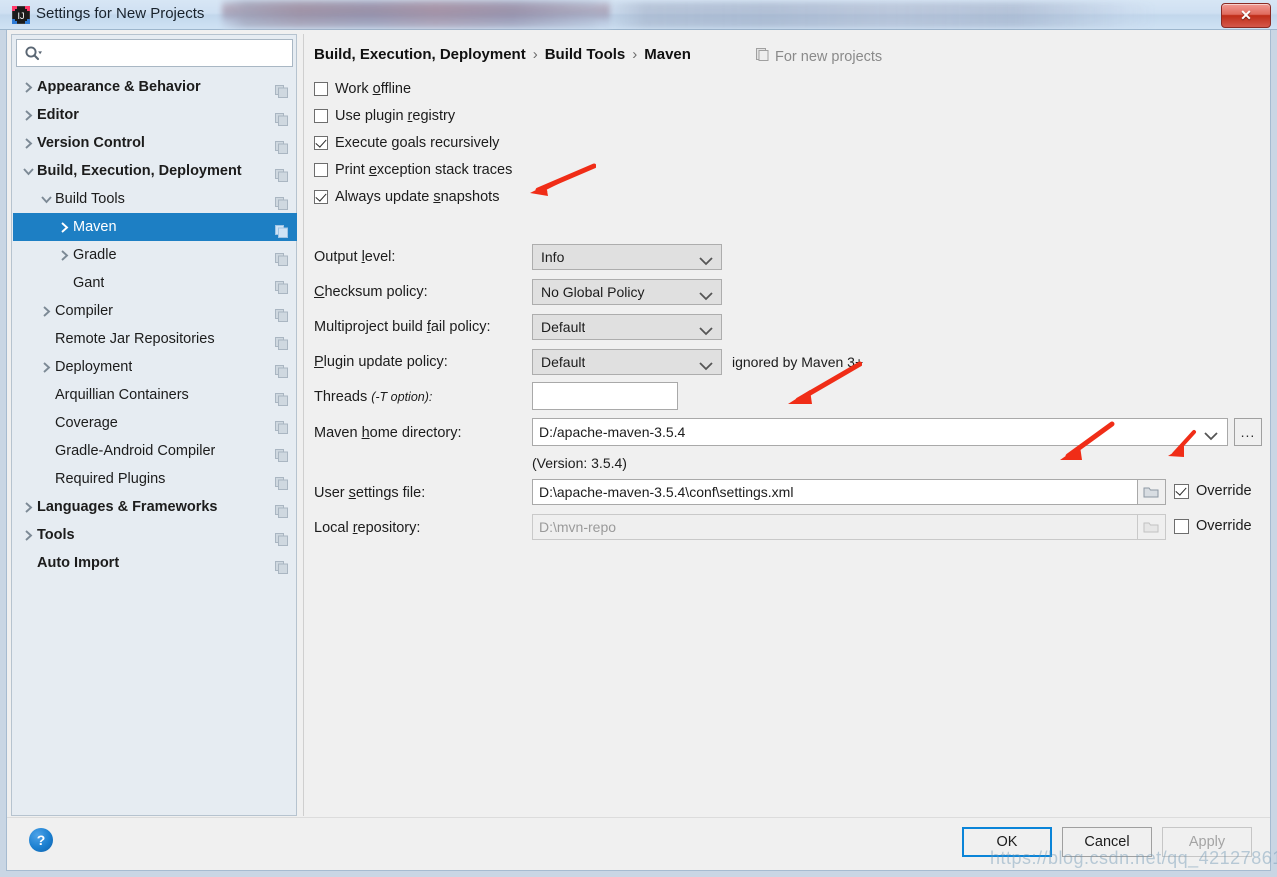 This screenshot has width=1277, height=877. What do you see at coordinates (1224, 526) in the screenshot?
I see `local-repo-override-label: Override` at bounding box center [1224, 526].